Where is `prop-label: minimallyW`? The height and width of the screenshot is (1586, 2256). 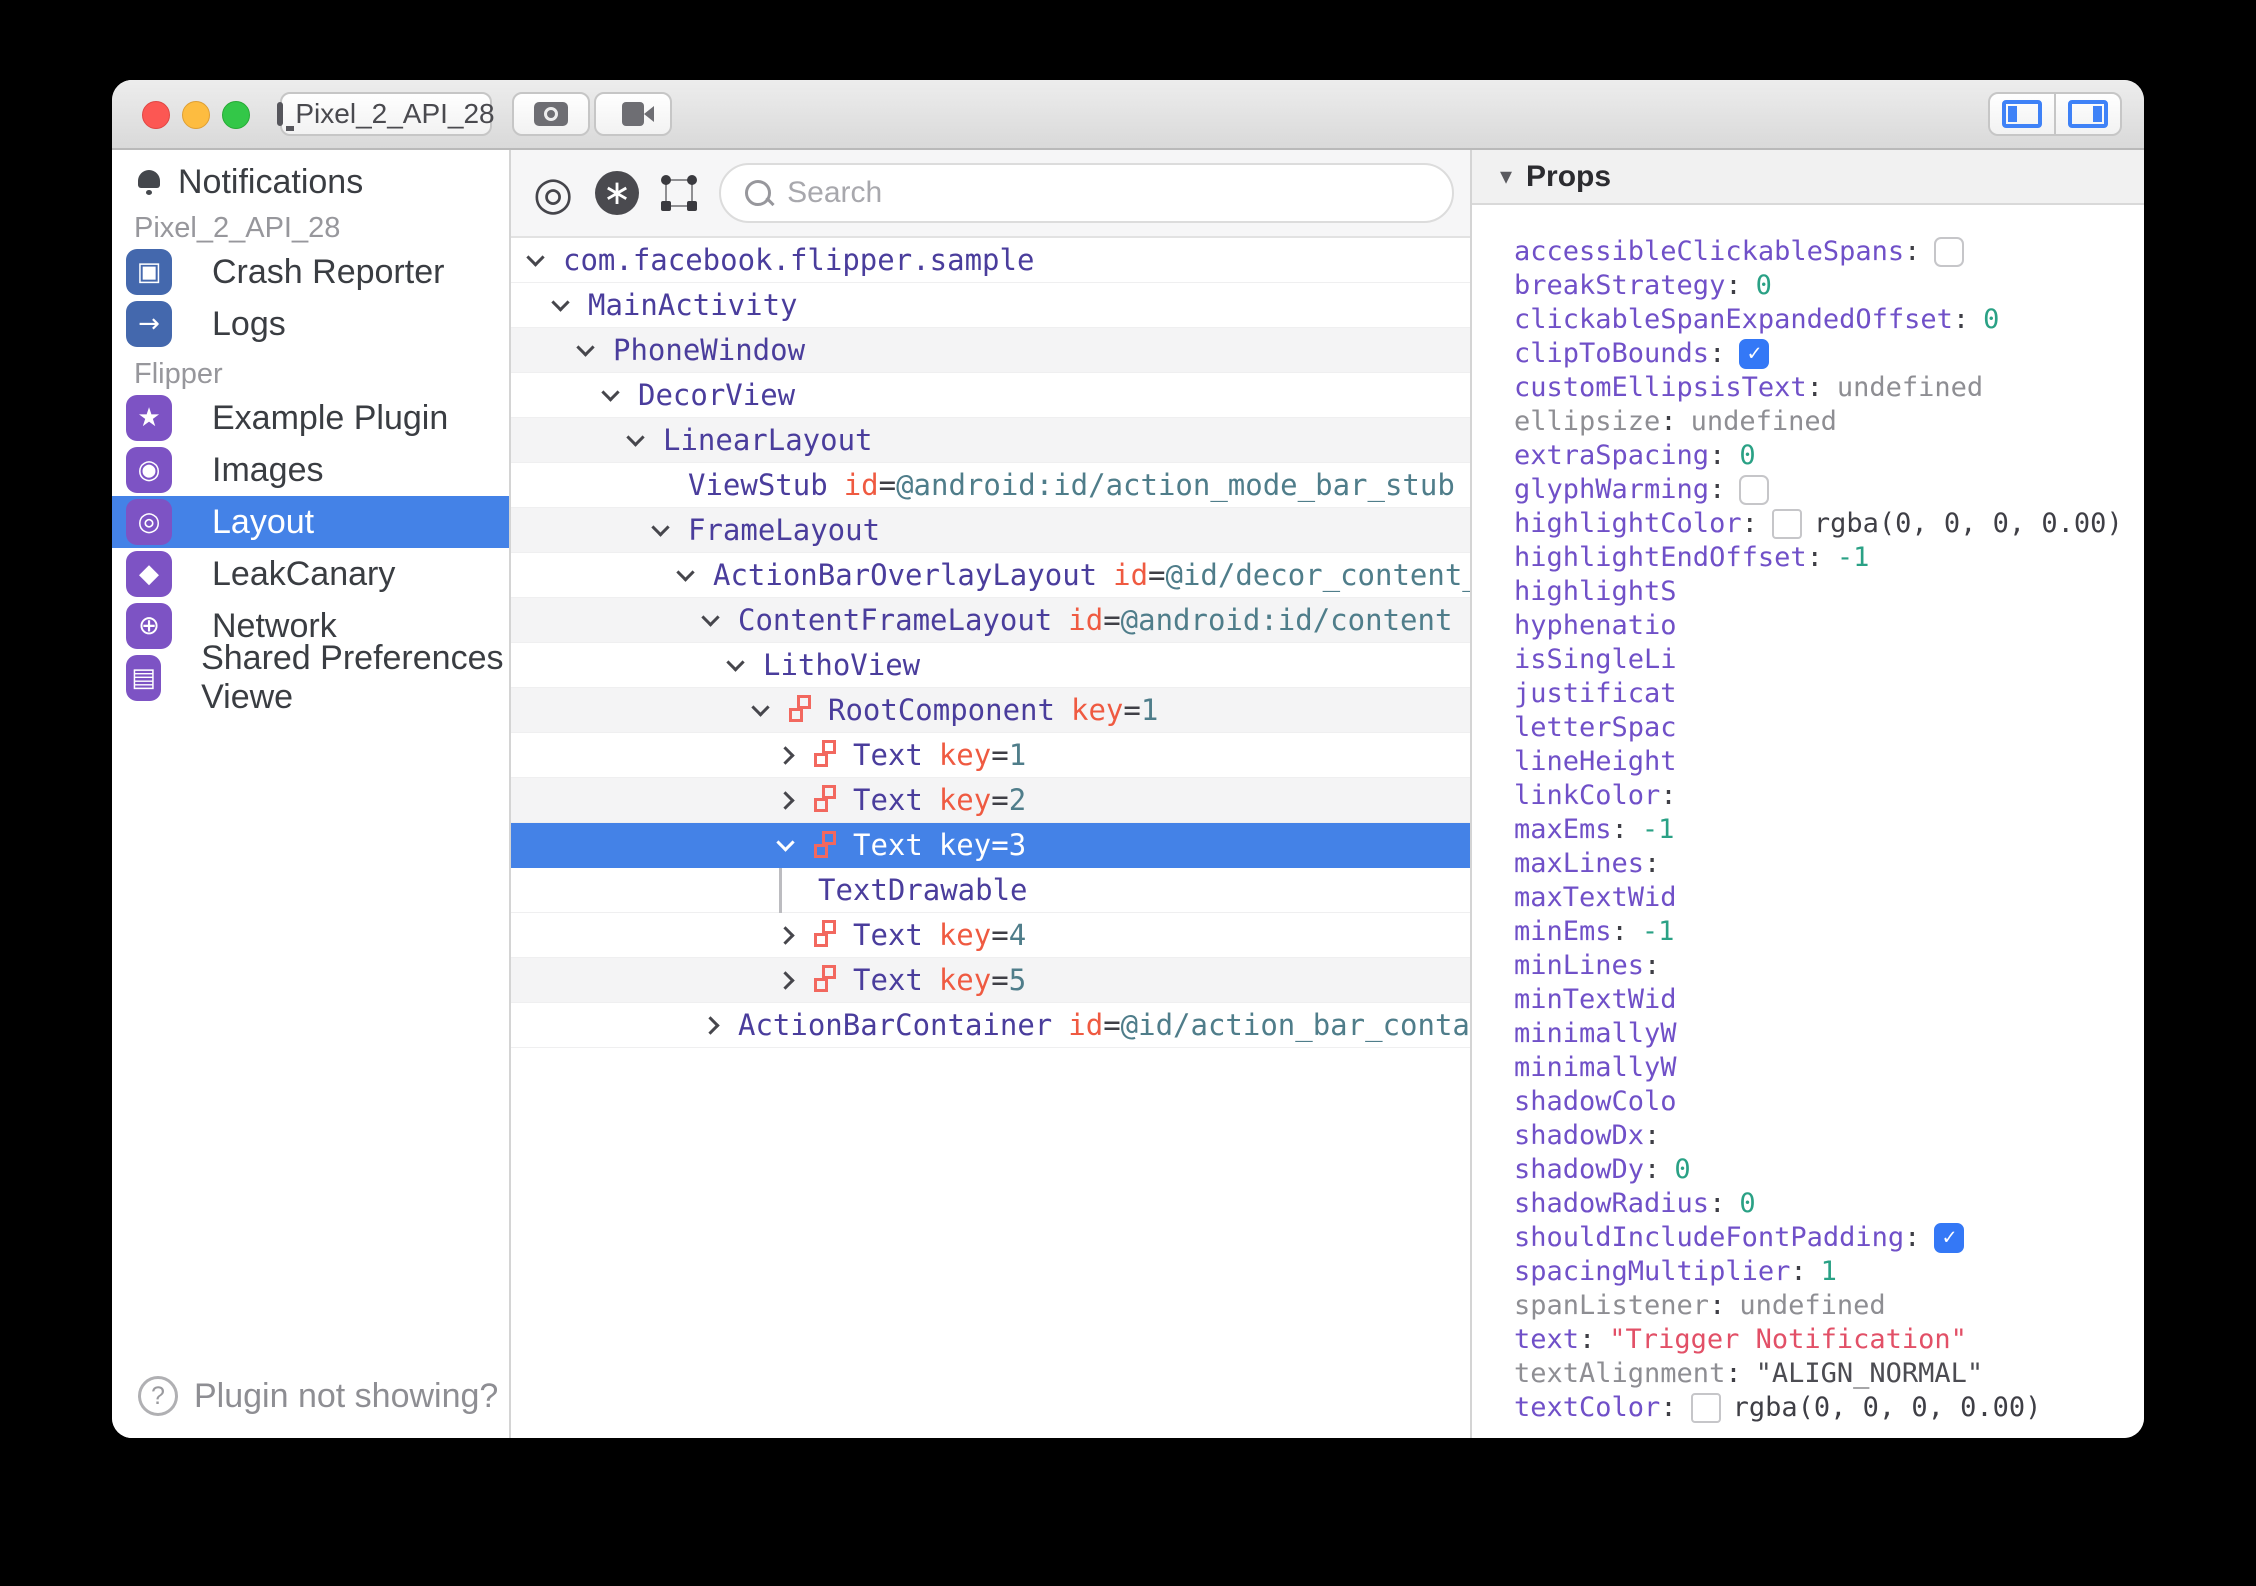 prop-label: minimallyW is located at coordinates (1595, 1033).